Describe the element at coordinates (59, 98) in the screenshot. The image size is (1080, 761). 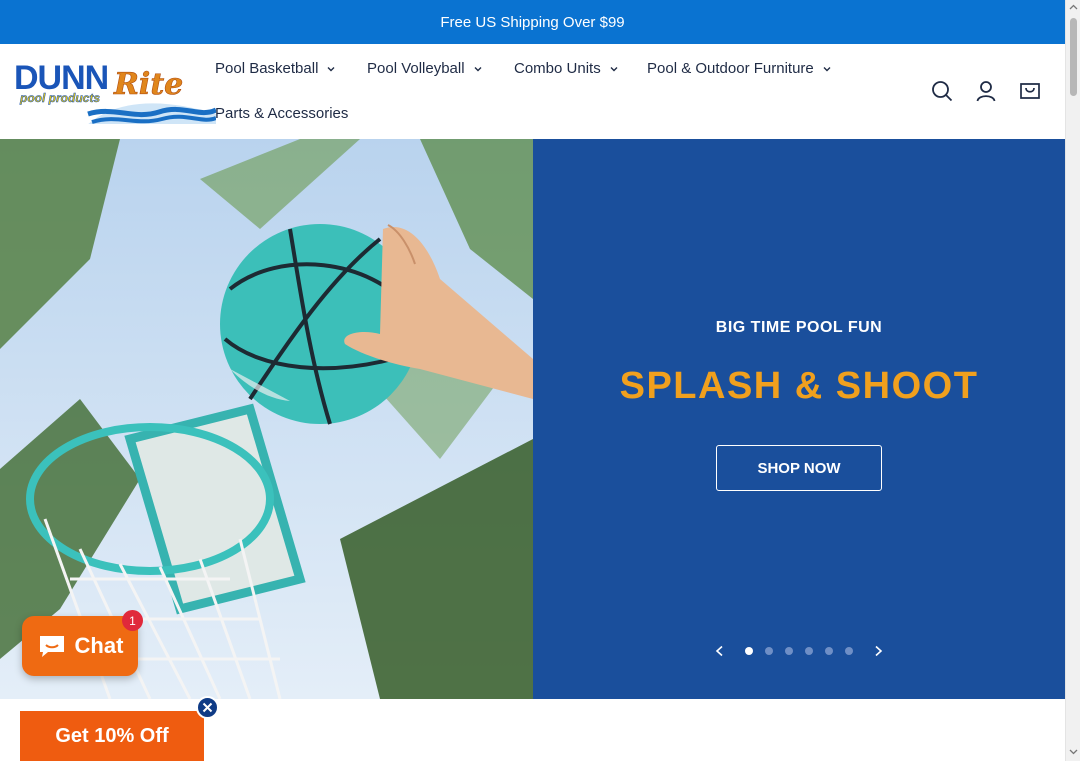
I see `logo-tagline: pool products` at that location.